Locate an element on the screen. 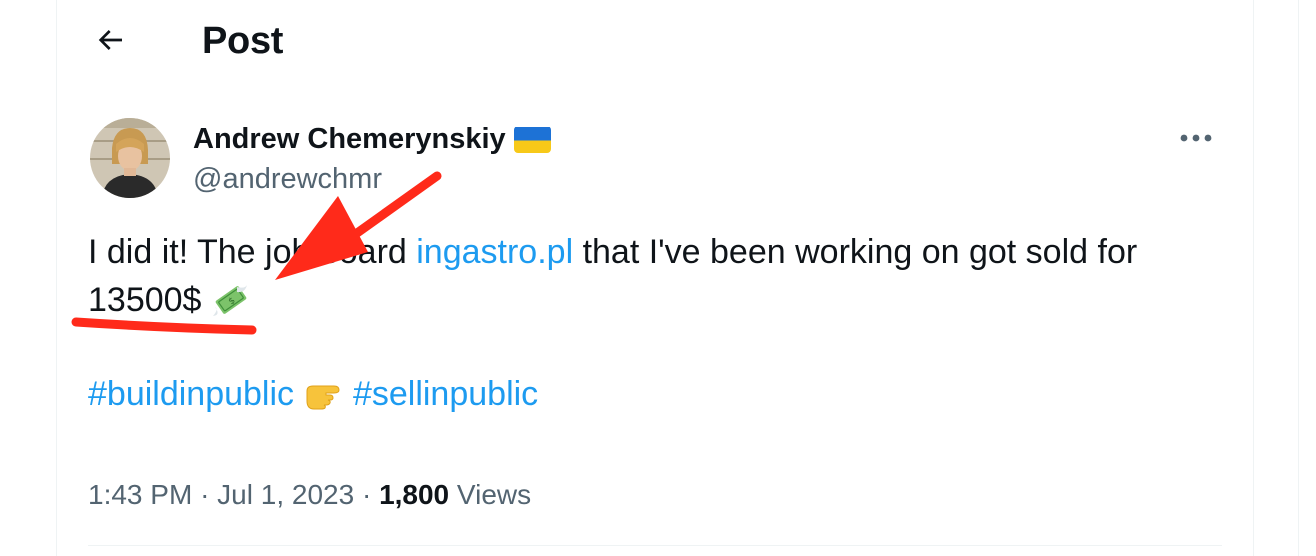 The image size is (1316, 556). author-name-text: Andrew Chemerynskiy is located at coordinates (349, 139).